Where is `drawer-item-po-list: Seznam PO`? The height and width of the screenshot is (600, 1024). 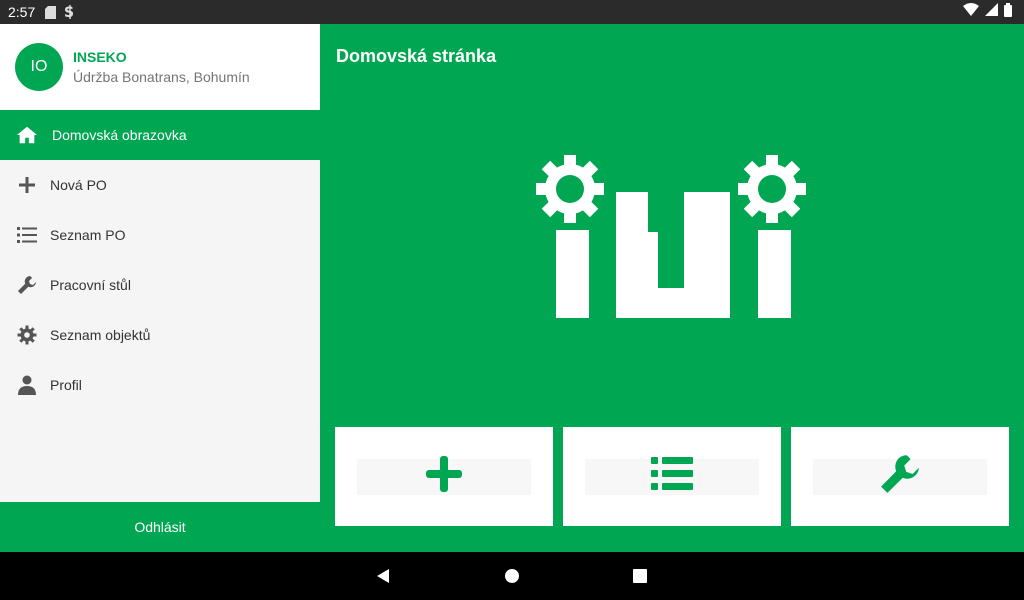 drawer-item-po-list: Seznam PO is located at coordinates (160, 235).